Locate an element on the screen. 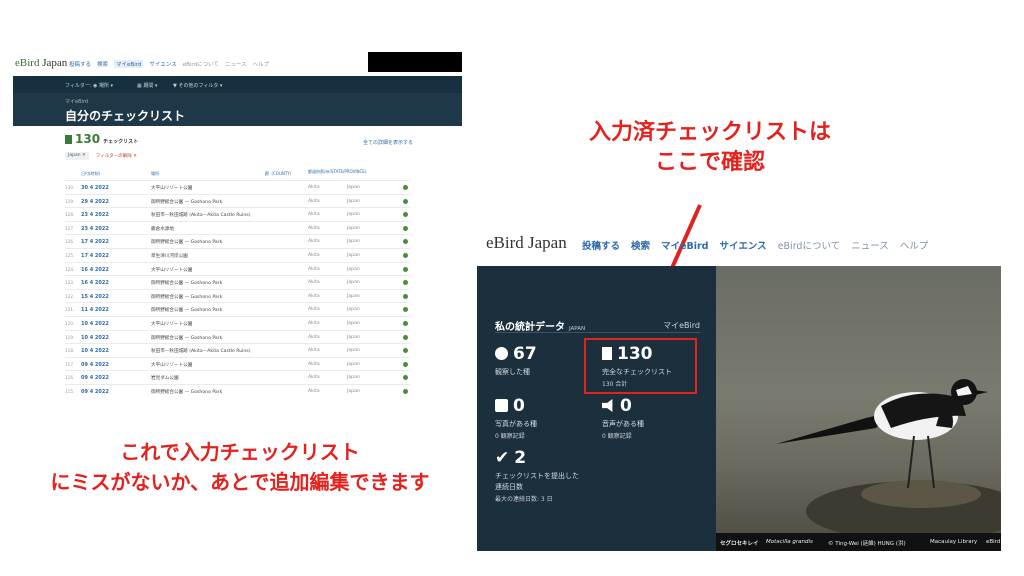  close-icon: ✕ is located at coordinates (84, 155).